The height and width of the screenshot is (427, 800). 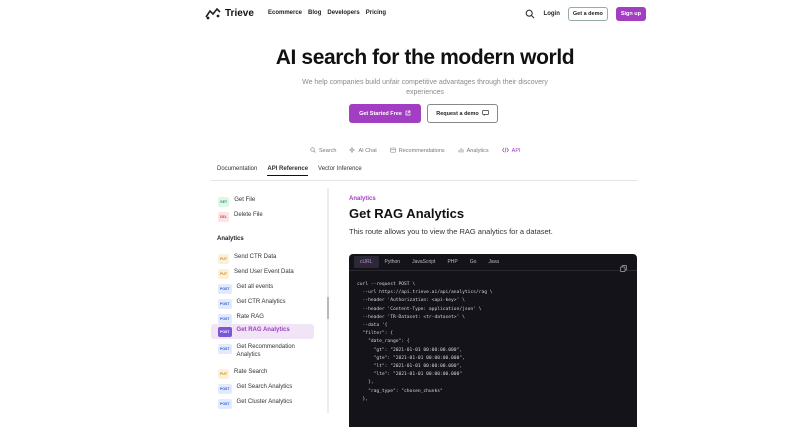 I want to click on signup-button: Sign up, so click(x=630, y=14).